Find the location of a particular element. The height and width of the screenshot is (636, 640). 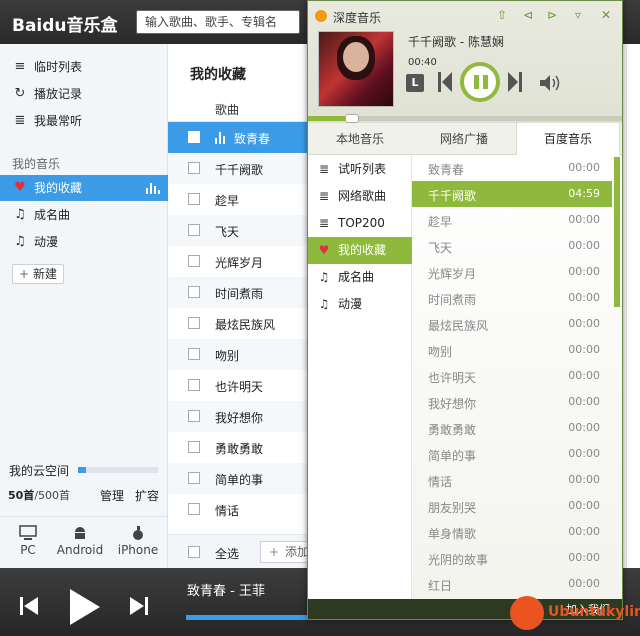

table-row: 飞天 is located at coordinates (238, 230).